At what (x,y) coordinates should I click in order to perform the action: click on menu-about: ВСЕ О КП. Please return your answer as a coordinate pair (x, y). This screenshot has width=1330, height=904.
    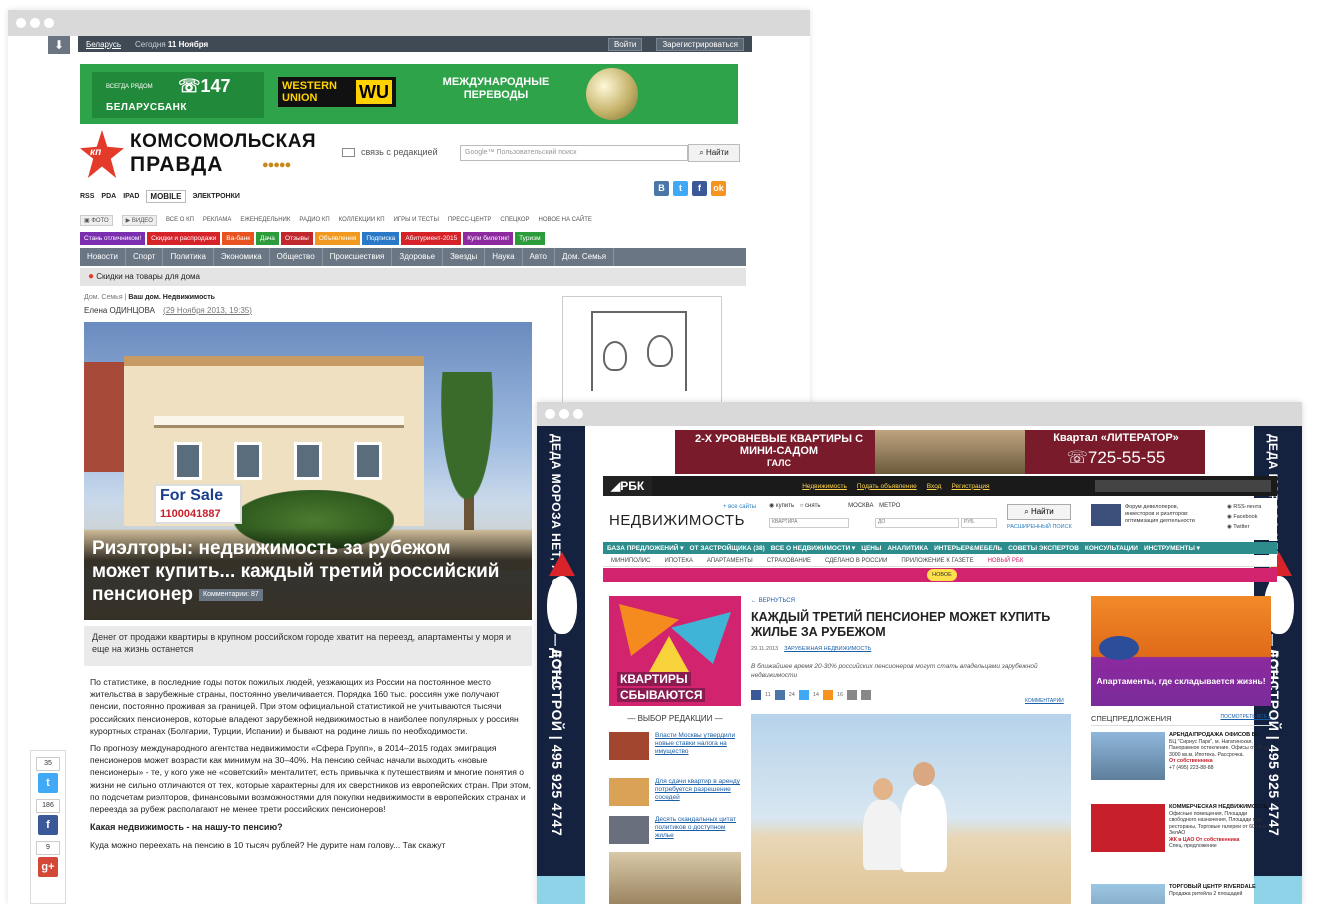
    Looking at the image, I should click on (180, 220).